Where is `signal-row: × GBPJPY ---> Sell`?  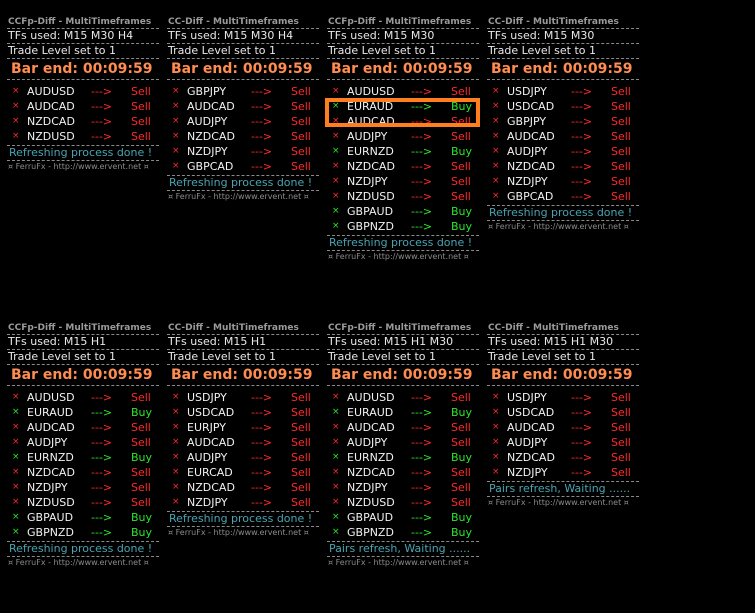 signal-row: × GBPJPY ---> Sell is located at coordinates (563, 121).